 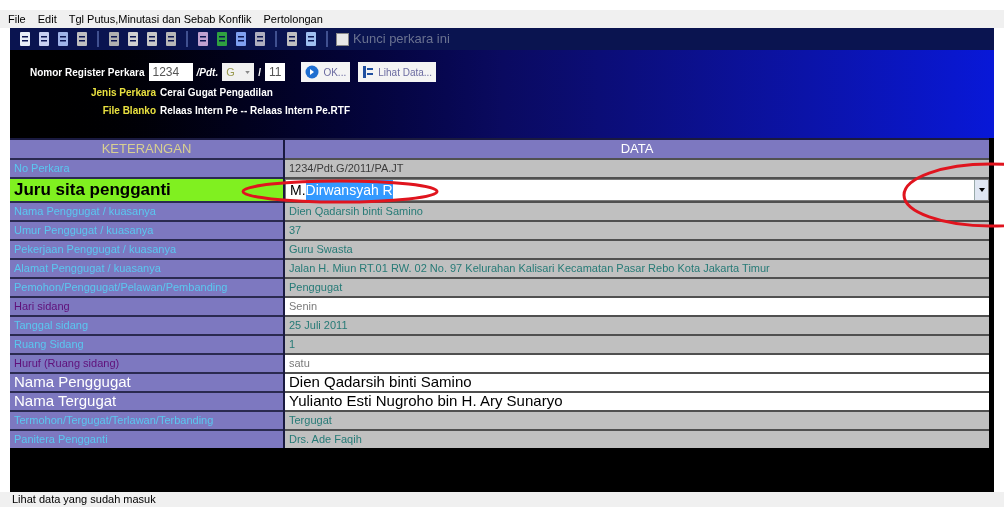 I want to click on field-label: Pemohon/Penggugat/Pelawan/Pembanding, so click(x=121, y=288).